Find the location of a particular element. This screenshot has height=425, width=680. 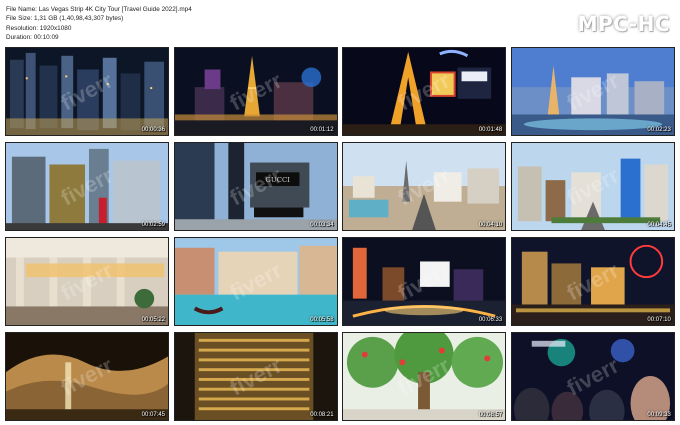

mpc-hc-logo: MPC-HC is located at coordinates (623, 24).